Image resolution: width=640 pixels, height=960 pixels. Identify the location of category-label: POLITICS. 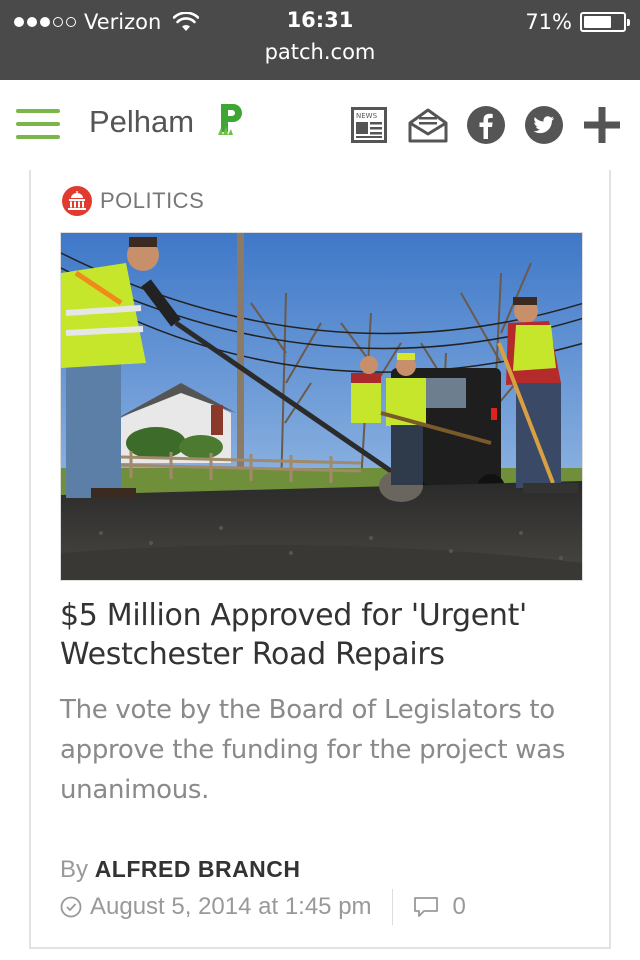
(152, 201).